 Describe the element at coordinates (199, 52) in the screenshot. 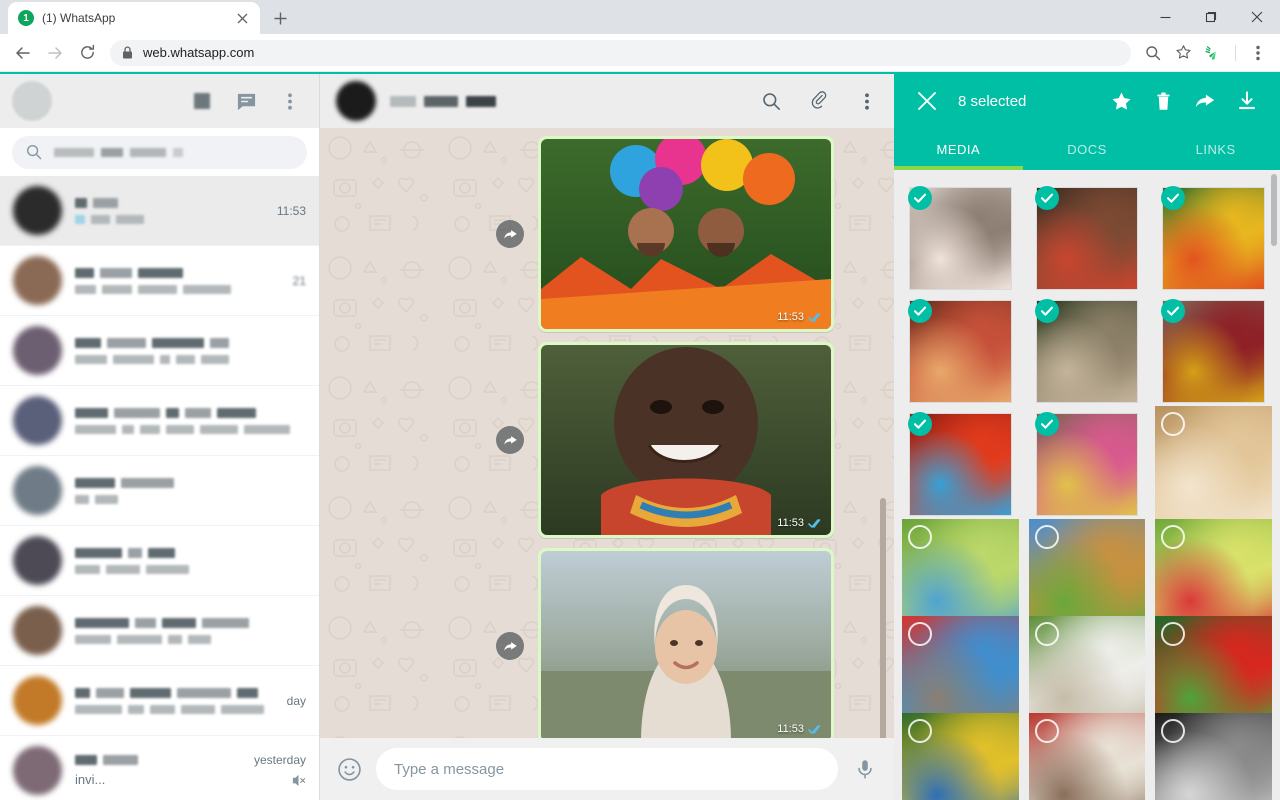

I see `address-bar-url: web.whatsapp.com` at that location.